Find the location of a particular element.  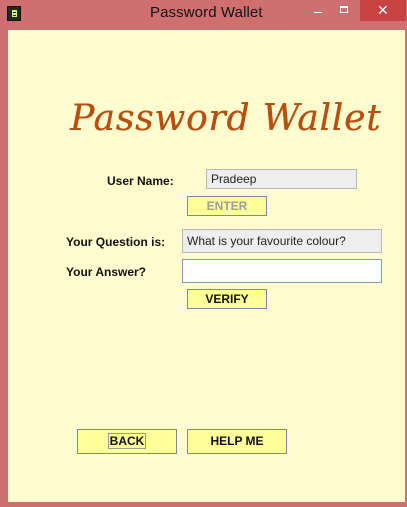

your-question-label: Your Question is: is located at coordinates (116, 242).